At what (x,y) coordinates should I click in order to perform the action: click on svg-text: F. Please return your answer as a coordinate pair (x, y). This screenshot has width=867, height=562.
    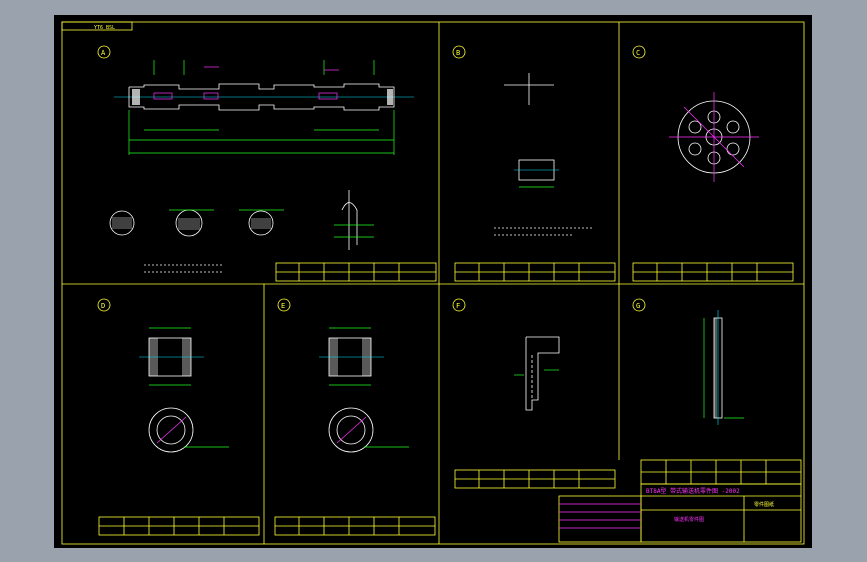
    Looking at the image, I should click on (458, 306).